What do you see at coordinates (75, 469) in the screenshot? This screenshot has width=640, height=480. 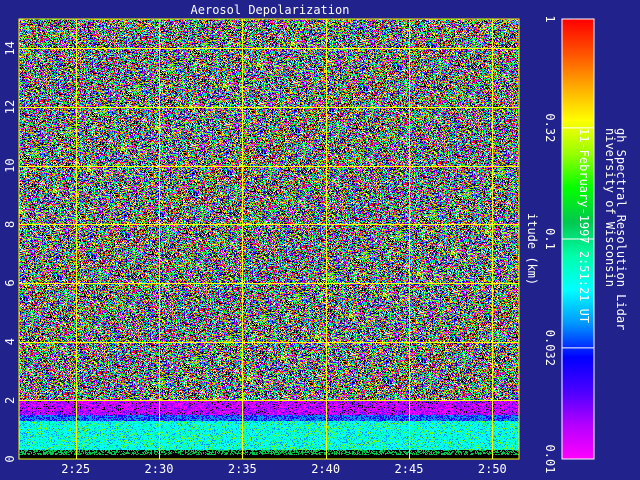 I see `x-tick-label: 2:25` at bounding box center [75, 469].